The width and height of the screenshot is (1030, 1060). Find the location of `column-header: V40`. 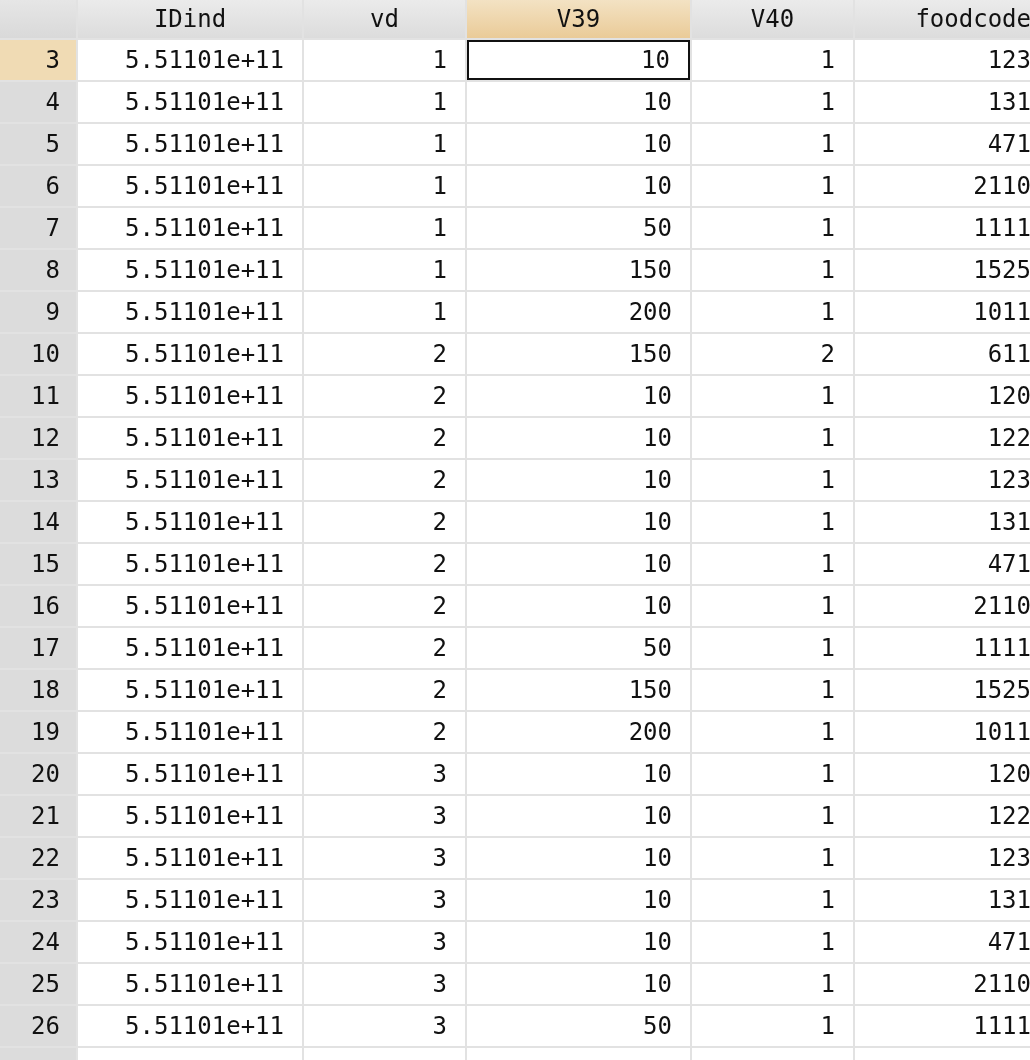

column-header: V40 is located at coordinates (772, 19).